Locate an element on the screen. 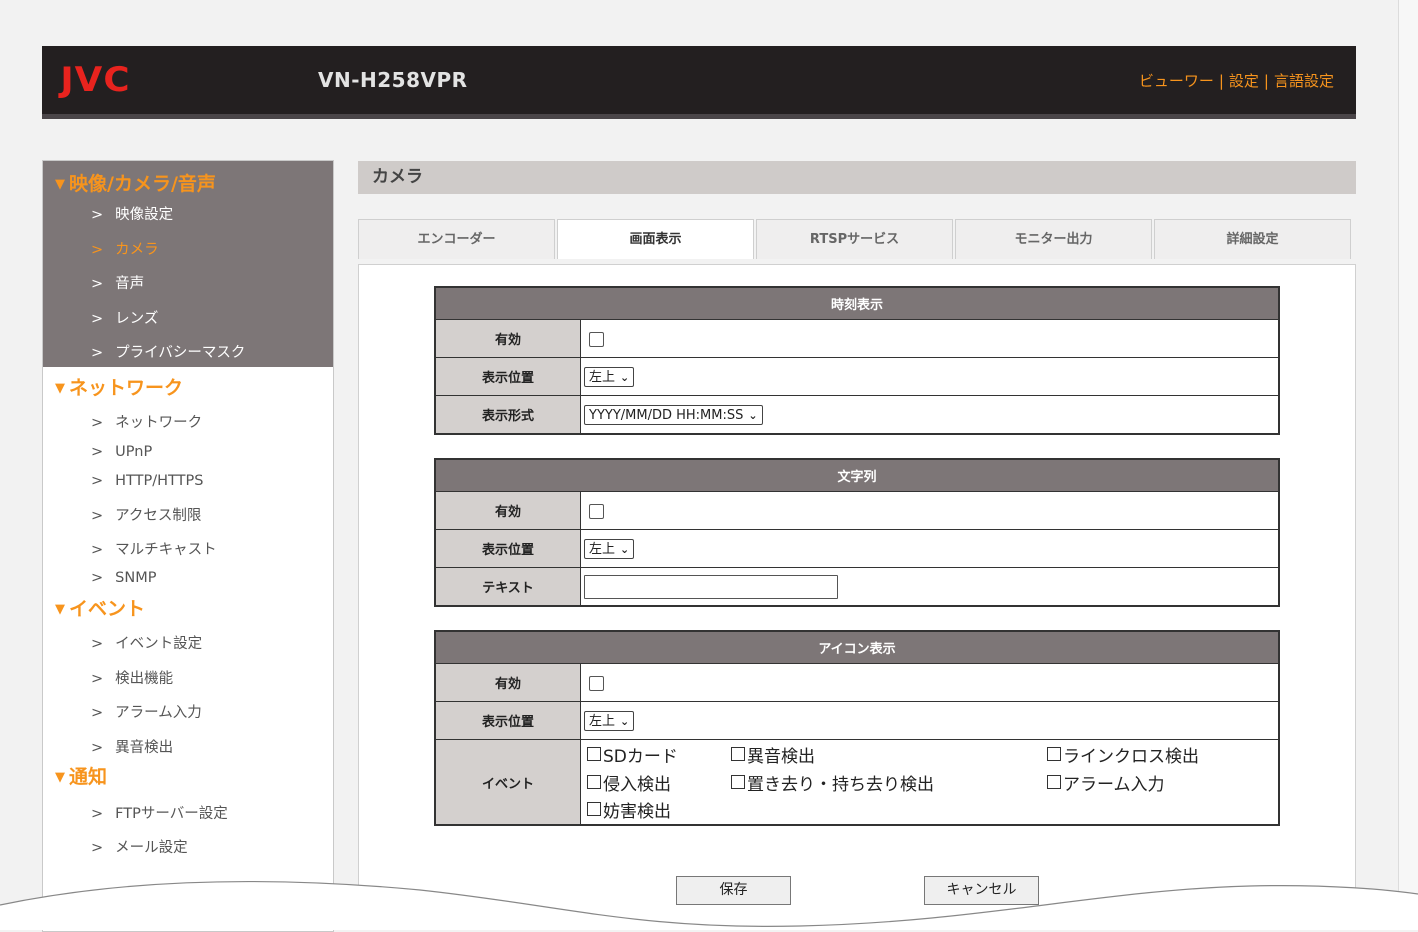  sidebar-section-title: ▼ 通知 is located at coordinates (188, 775).